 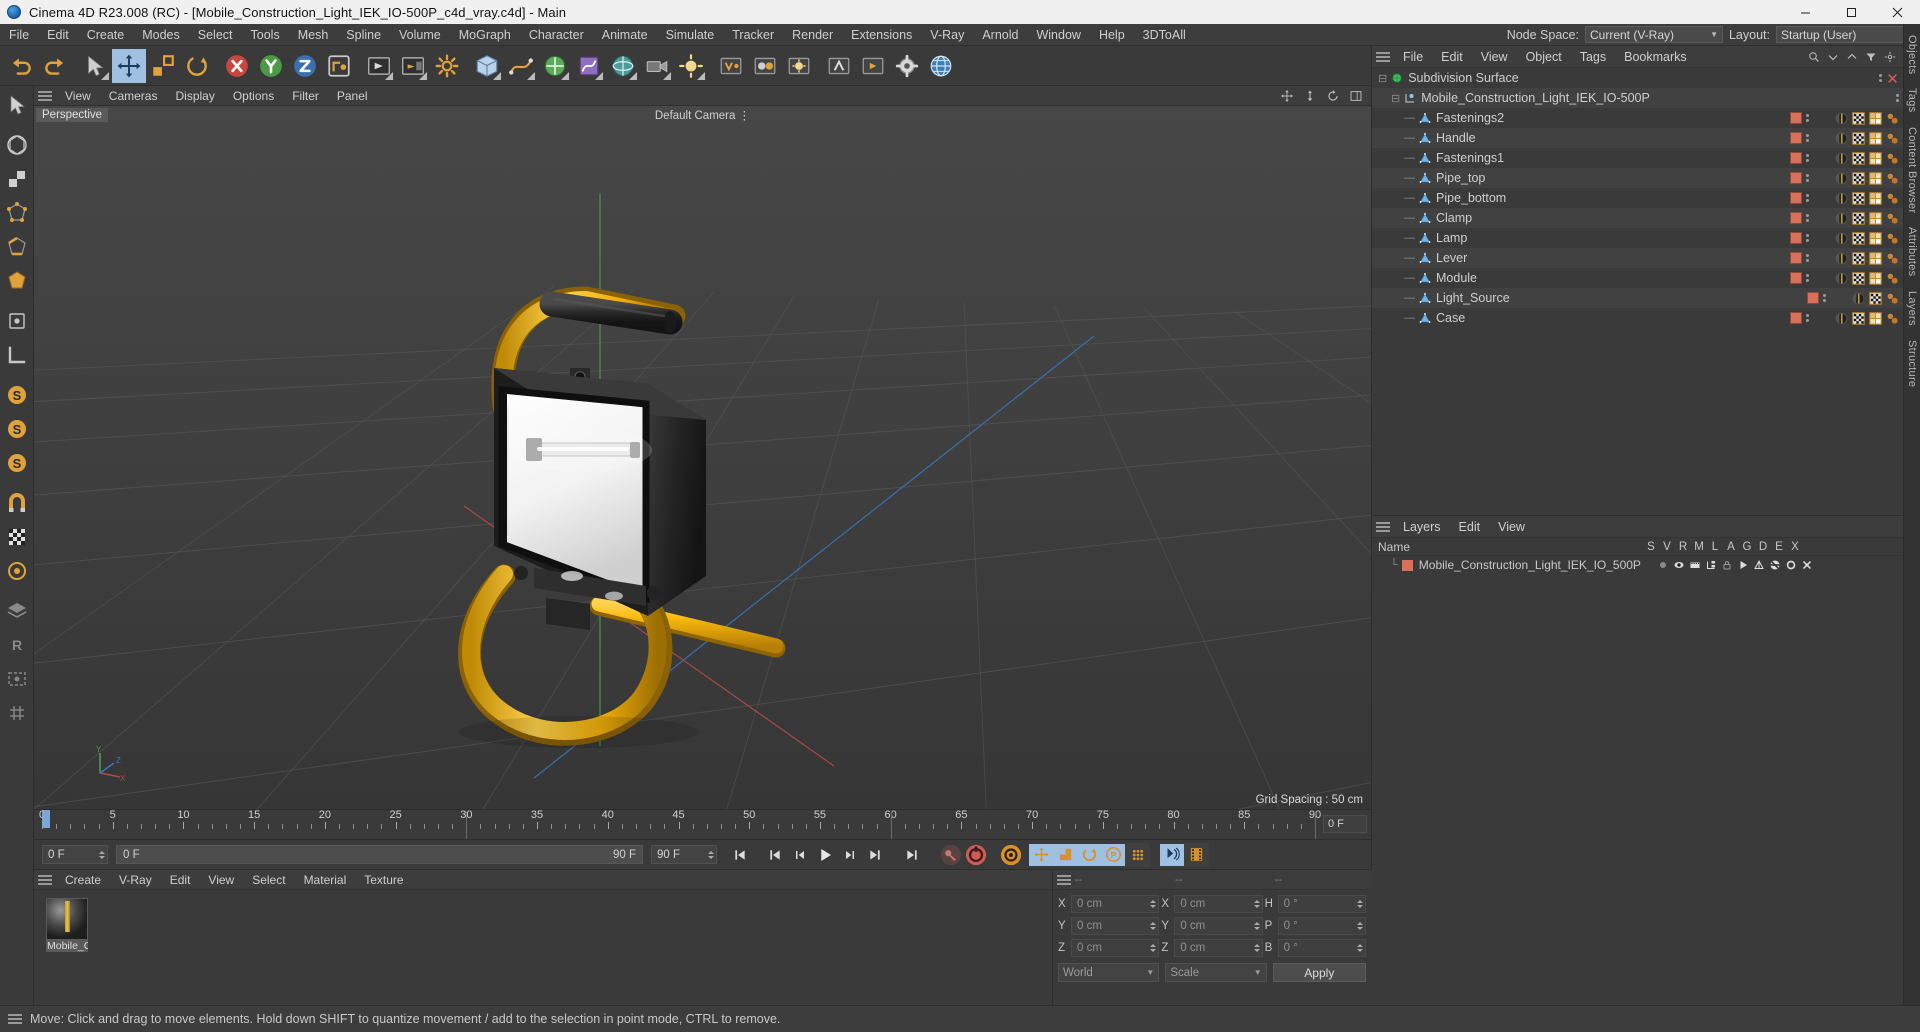 I want to click on menu-item-arnold: Arnold, so click(x=1000, y=35).